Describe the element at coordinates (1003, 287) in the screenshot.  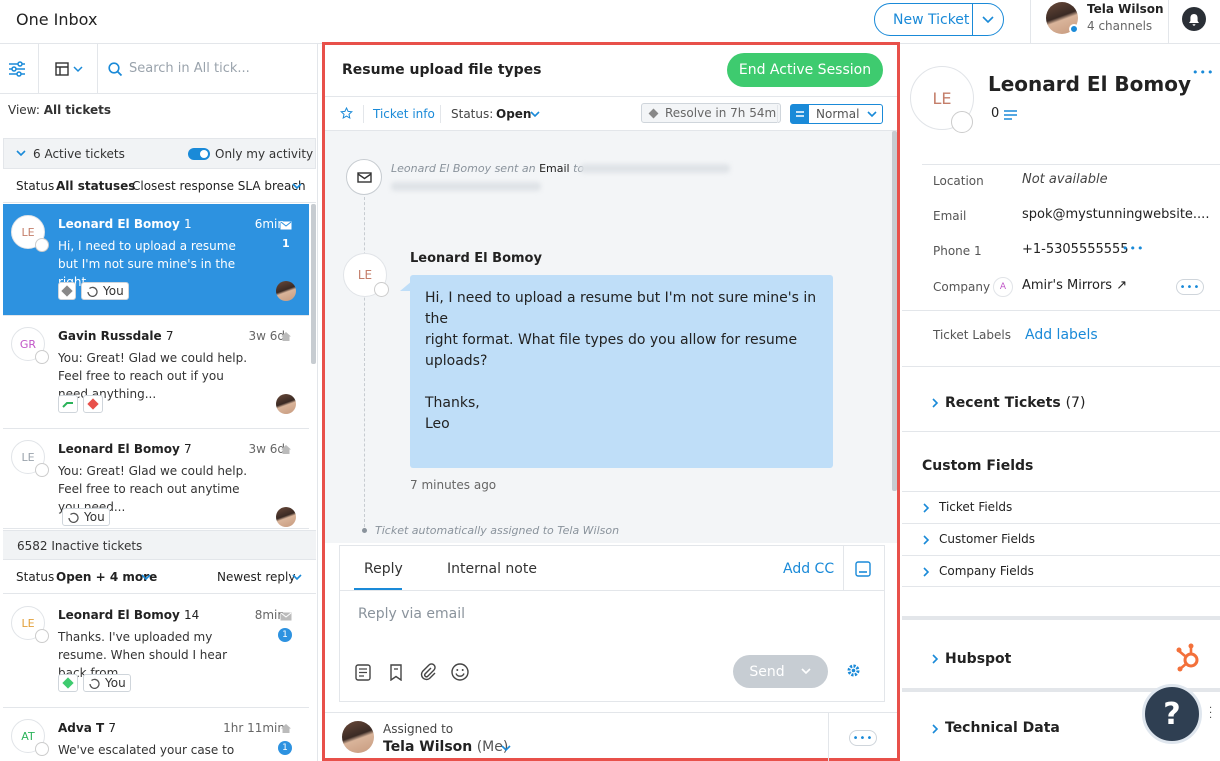
I see `company-initial: A` at that location.